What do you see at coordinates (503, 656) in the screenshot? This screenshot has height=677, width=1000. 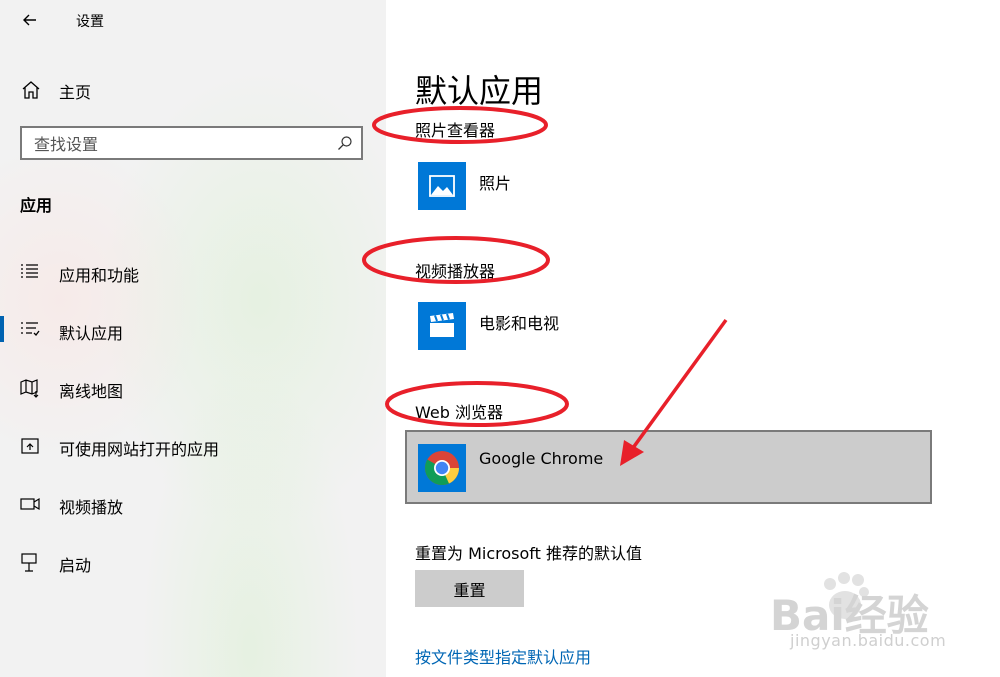 I see `choose-default-by-file-type-link: 按文件类型指定默认应用` at bounding box center [503, 656].